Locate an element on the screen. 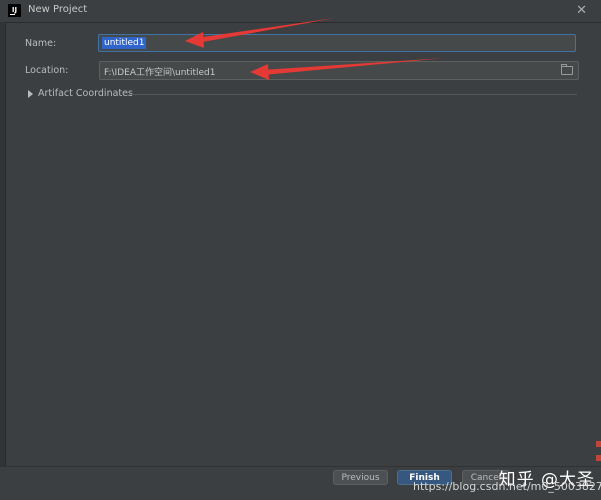 This screenshot has width=601, height=500. dialog-title: New Project is located at coordinates (58, 9).